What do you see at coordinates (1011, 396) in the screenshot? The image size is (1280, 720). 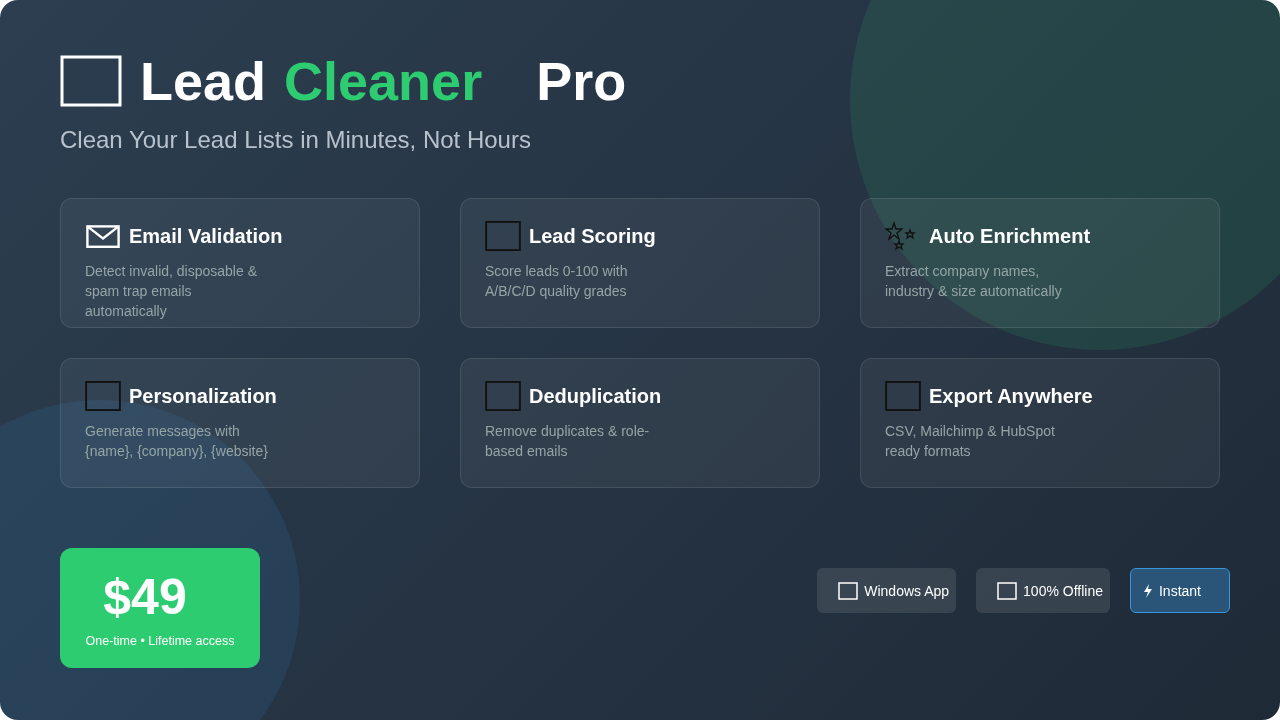 I see `feature-title: Export Anywhere` at bounding box center [1011, 396].